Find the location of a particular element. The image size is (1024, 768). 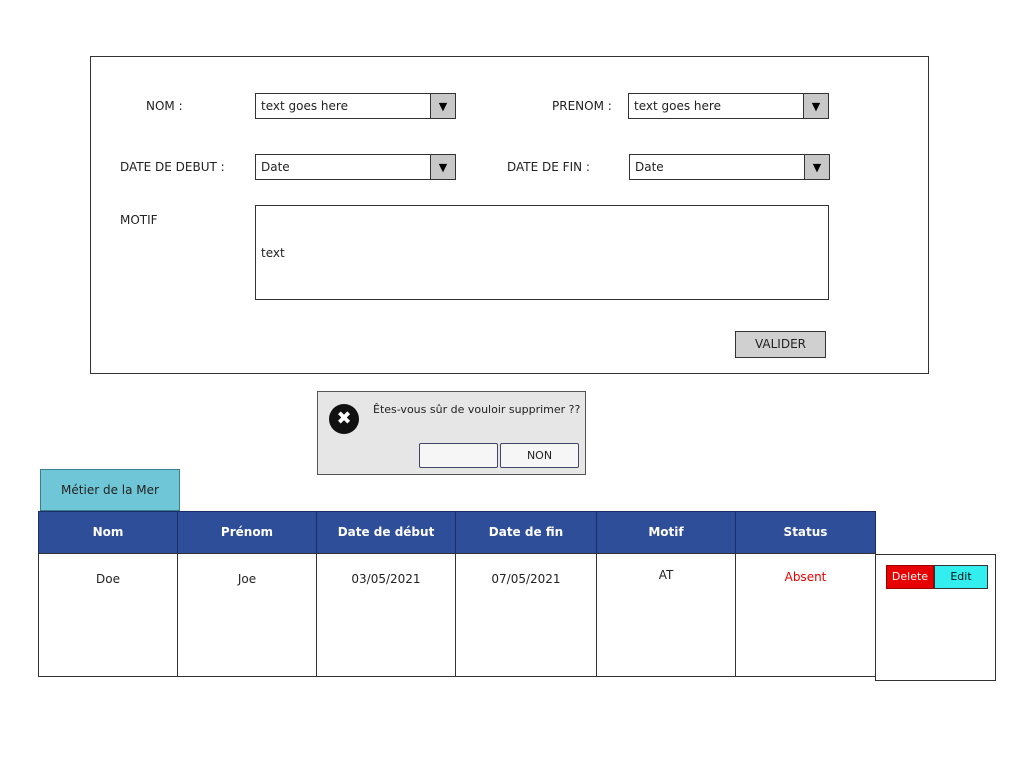

cell-date-debut: 03/05/2021 is located at coordinates (386, 615).